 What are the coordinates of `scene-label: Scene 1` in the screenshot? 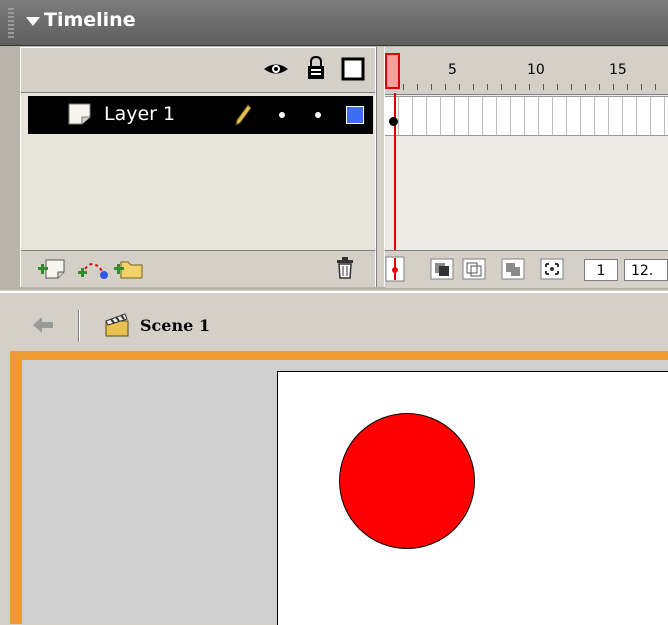 It's located at (175, 325).